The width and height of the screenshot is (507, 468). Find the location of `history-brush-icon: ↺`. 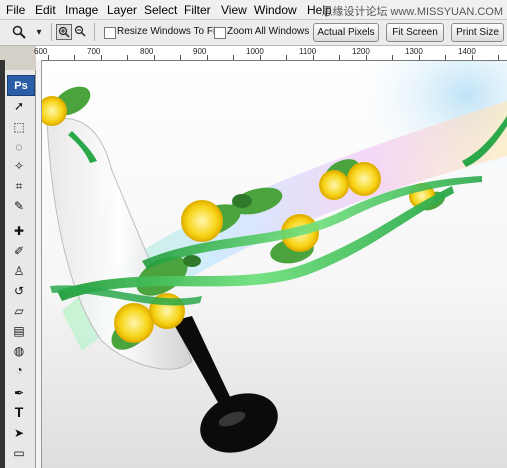

history-brush-icon: ↺ is located at coordinates (19, 291).